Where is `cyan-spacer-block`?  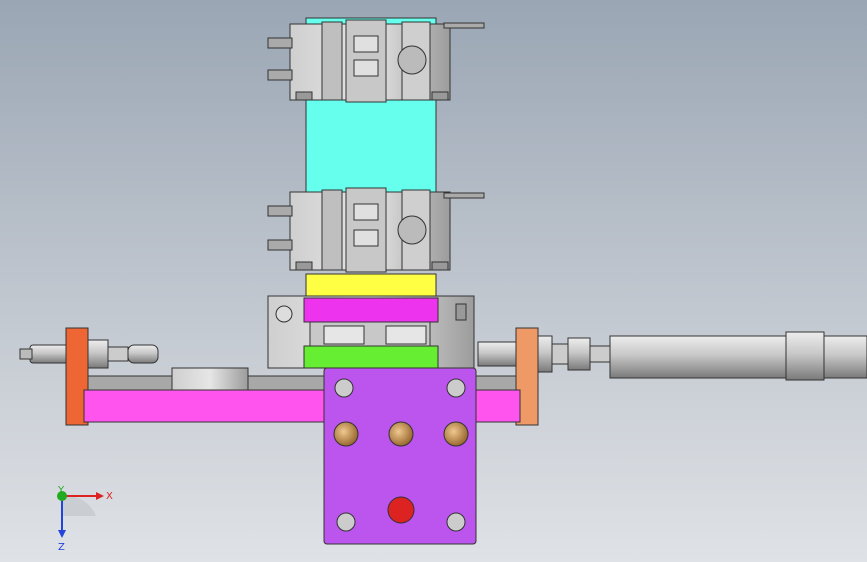
cyan-spacer-block is located at coordinates (371, 146).